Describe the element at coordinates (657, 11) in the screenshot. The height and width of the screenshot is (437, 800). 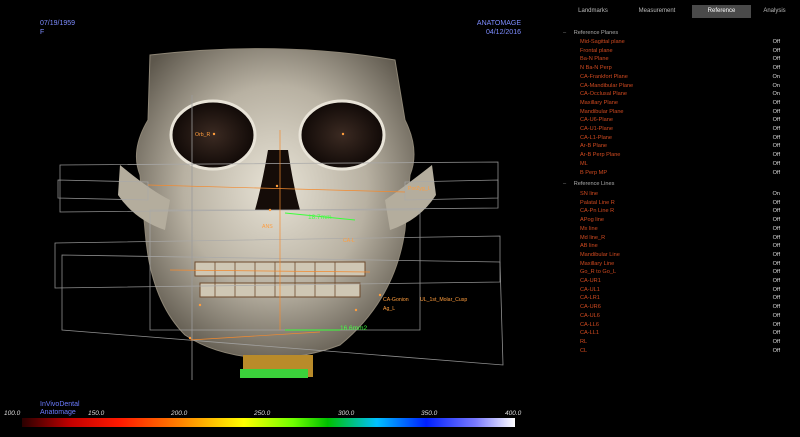
I see `tab-measurement: Measurement` at that location.